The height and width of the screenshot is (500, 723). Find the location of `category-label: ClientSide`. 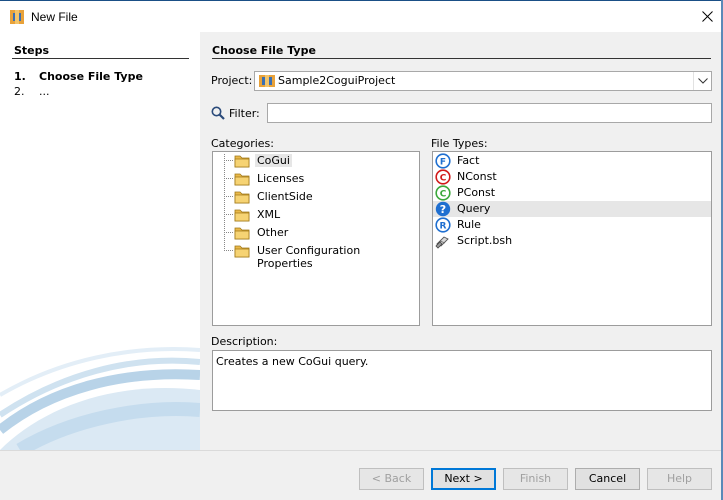

category-label: ClientSide is located at coordinates (285, 196).